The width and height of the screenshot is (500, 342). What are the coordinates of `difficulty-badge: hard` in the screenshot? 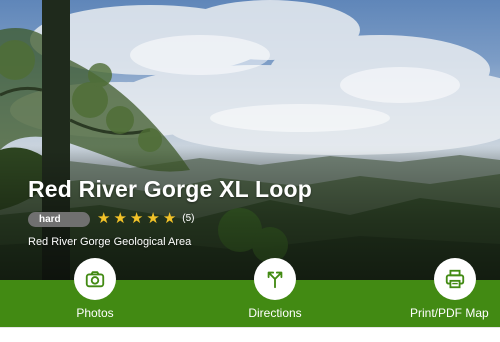 It's located at (59, 219).